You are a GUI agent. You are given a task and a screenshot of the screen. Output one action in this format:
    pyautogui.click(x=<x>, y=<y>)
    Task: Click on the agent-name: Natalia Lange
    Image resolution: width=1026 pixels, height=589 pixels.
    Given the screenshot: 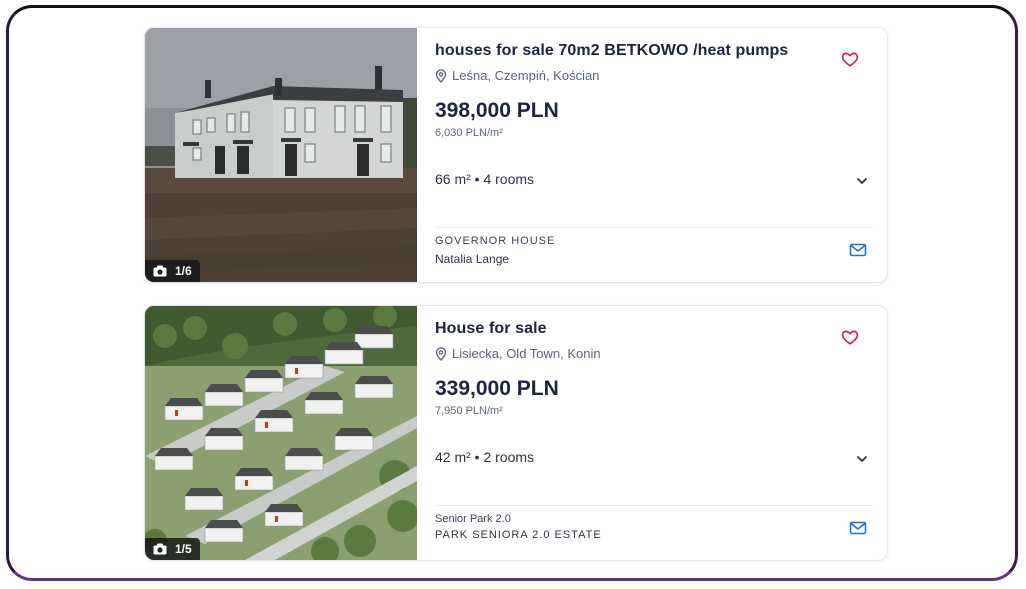 What is the action you would take?
    pyautogui.click(x=472, y=259)
    